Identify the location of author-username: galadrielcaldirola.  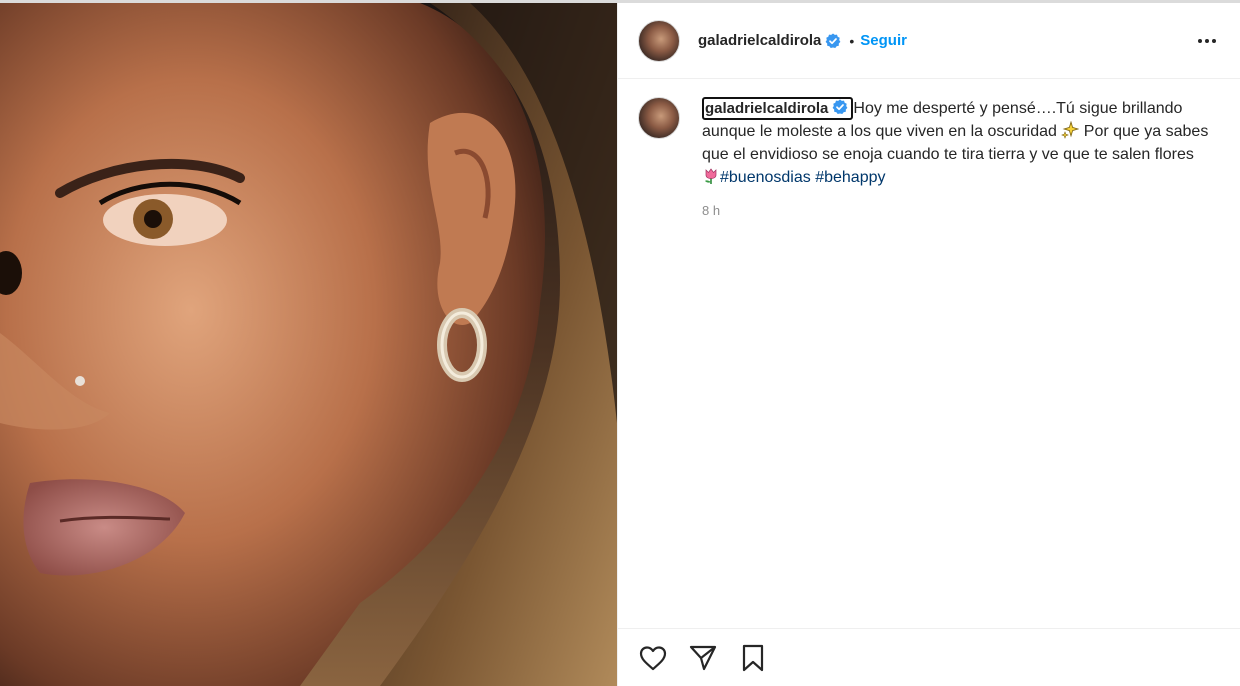
(759, 40).